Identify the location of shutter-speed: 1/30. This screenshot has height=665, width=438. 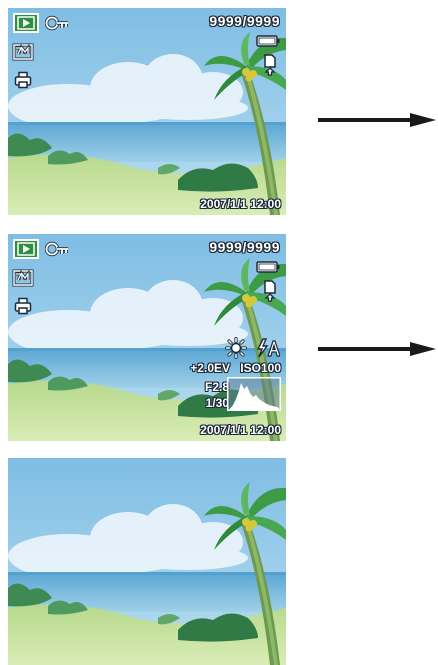
(217, 403).